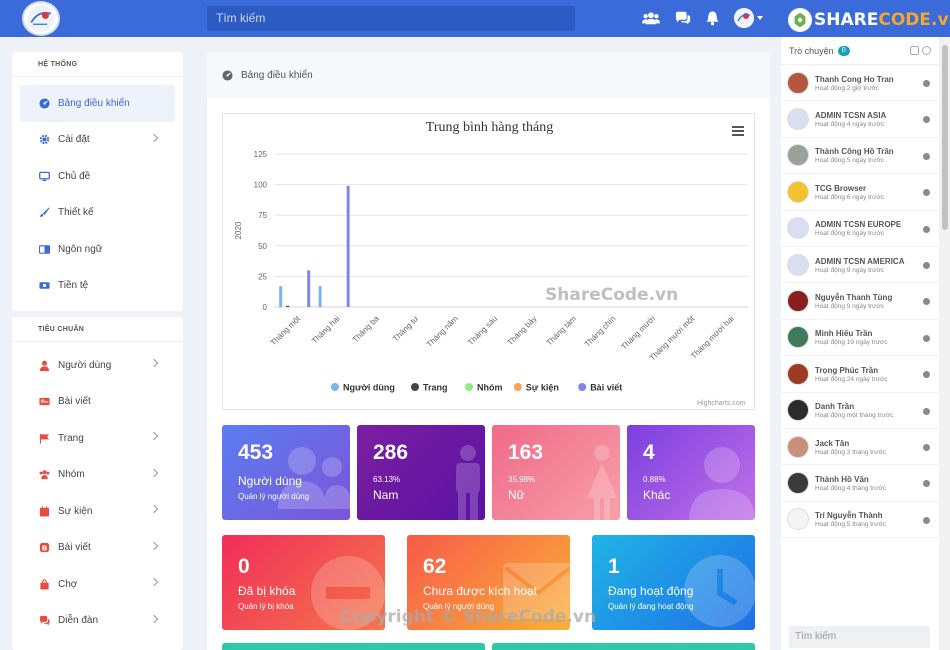 This screenshot has width=950, height=650. What do you see at coordinates (860, 374) in the screenshot?
I see `chat-contact: Trọng Phúc Trần Hoạt động 24 ngày trước` at bounding box center [860, 374].